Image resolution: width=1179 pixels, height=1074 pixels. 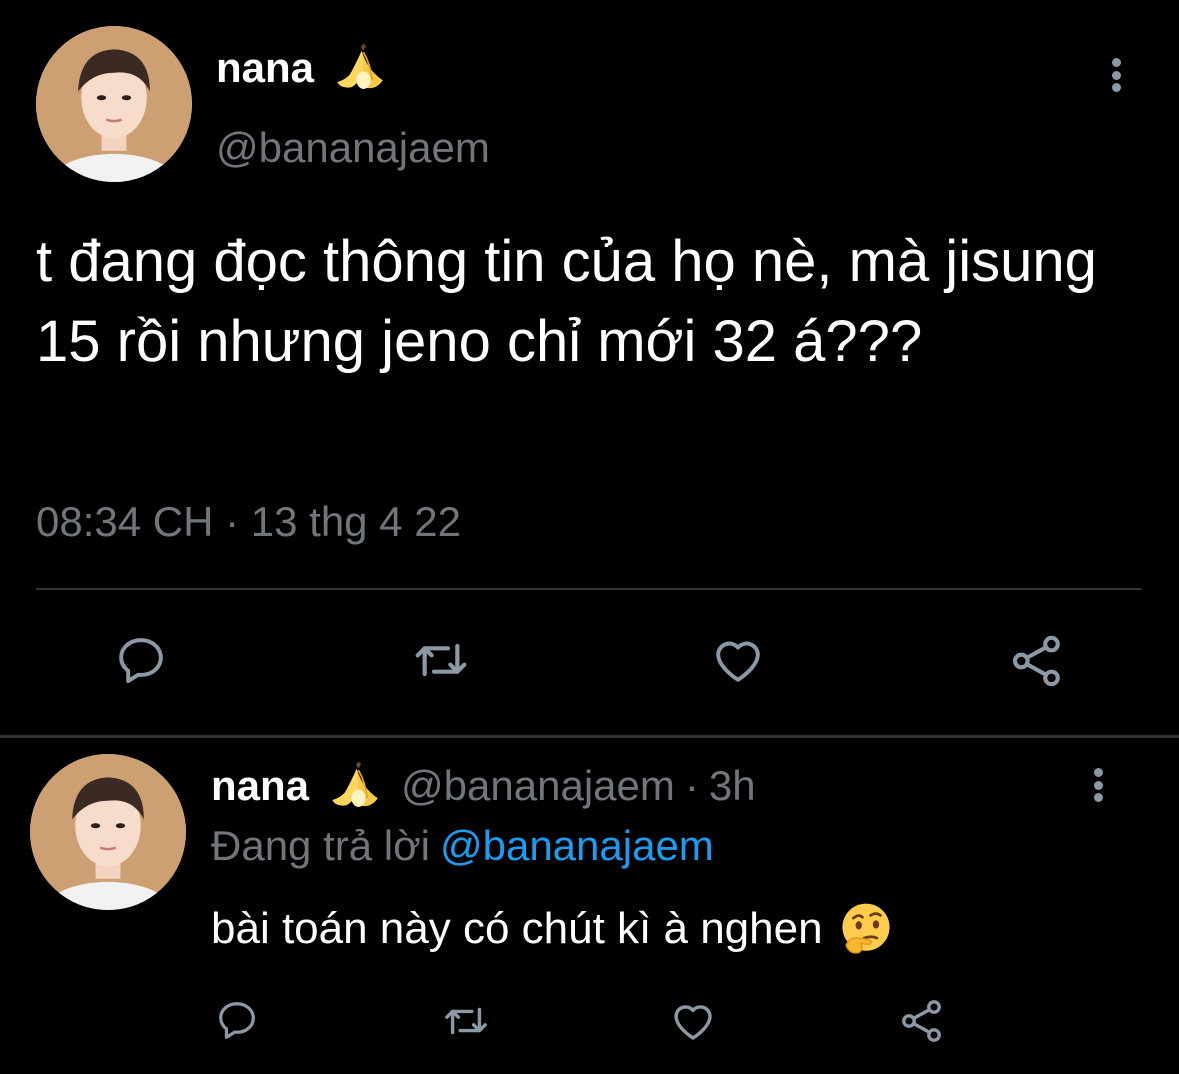 I want to click on reply-text-row: bài toán này có chút kì à nghen, so click(x=553, y=929).